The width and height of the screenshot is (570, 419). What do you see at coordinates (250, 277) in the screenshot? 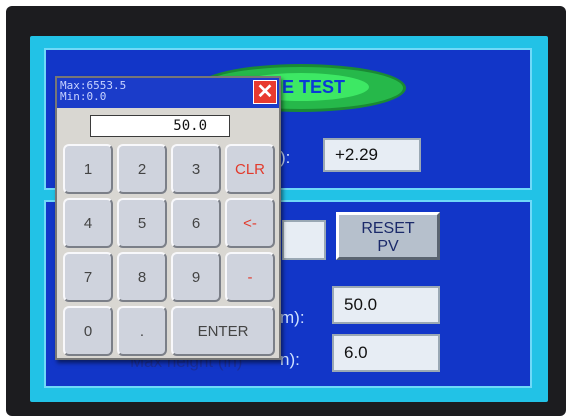
I see `key-minus: -` at bounding box center [250, 277].